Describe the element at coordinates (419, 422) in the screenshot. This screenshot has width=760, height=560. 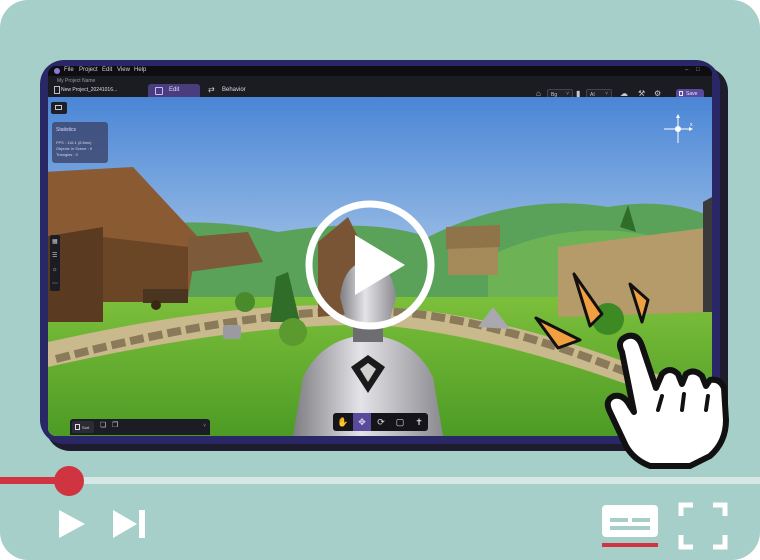
I see `transform-tool-icon: ✝` at that location.